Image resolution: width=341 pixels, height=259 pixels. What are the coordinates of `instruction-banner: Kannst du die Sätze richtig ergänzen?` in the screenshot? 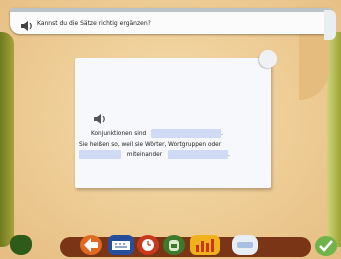 It's located at (173, 24).